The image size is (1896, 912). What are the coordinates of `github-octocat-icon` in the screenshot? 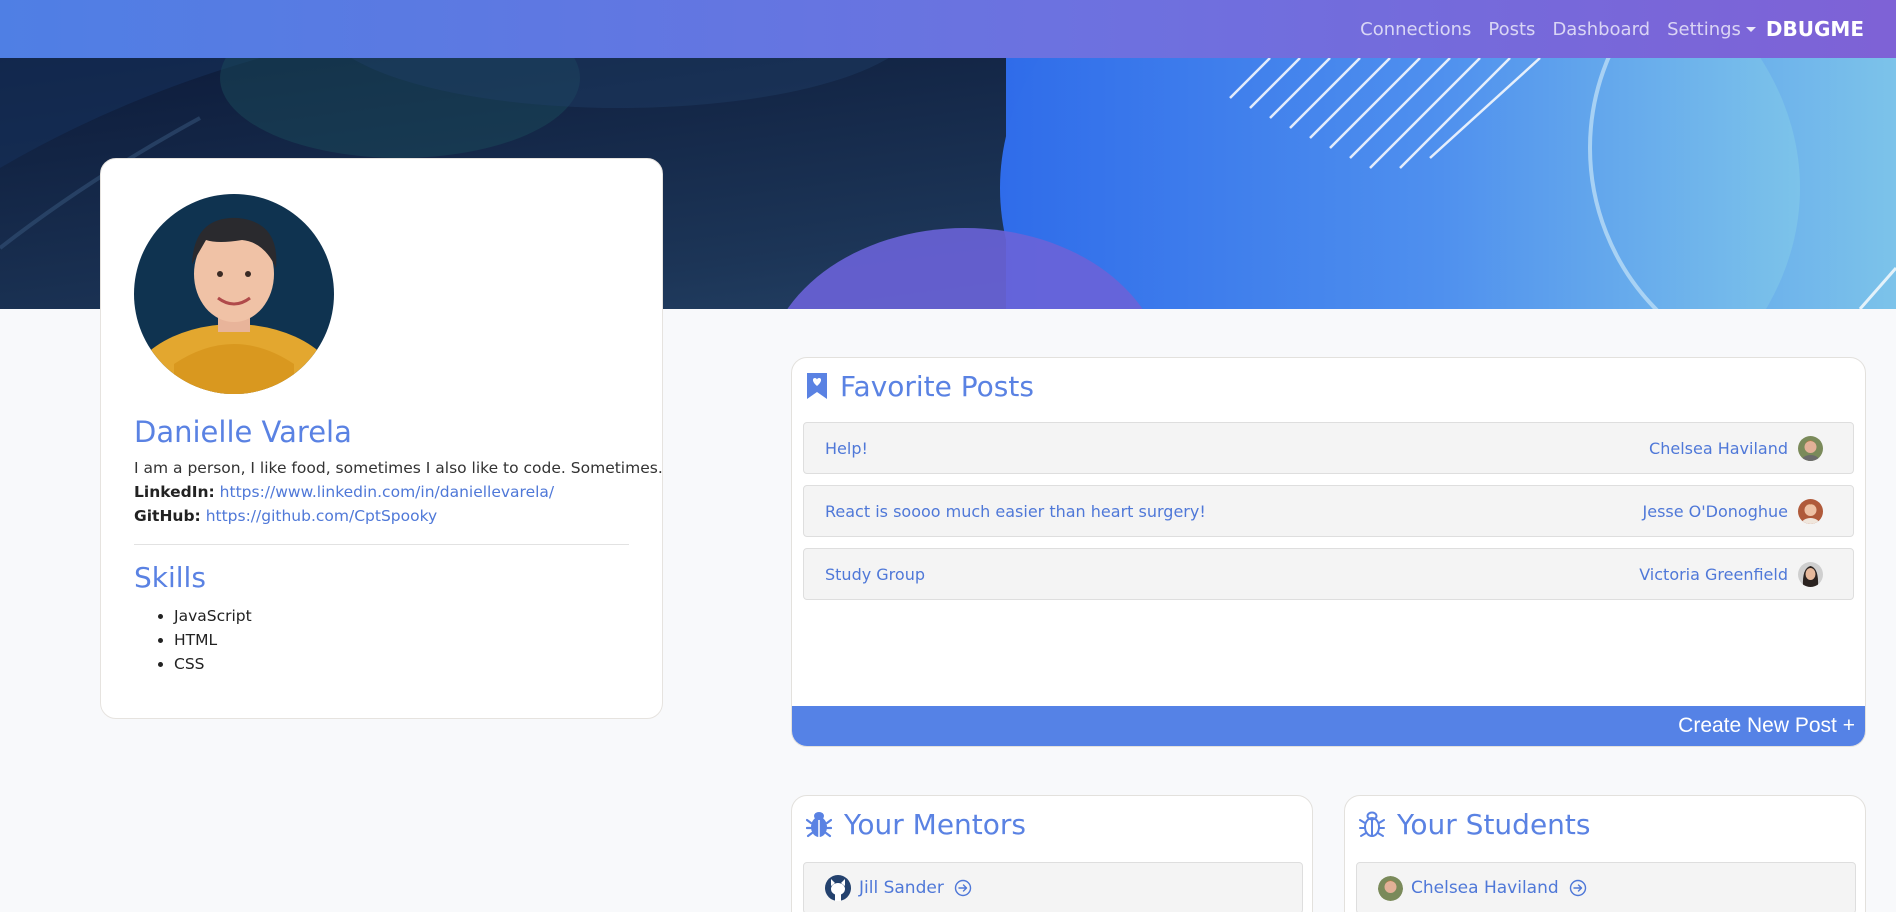 It's located at (838, 888).